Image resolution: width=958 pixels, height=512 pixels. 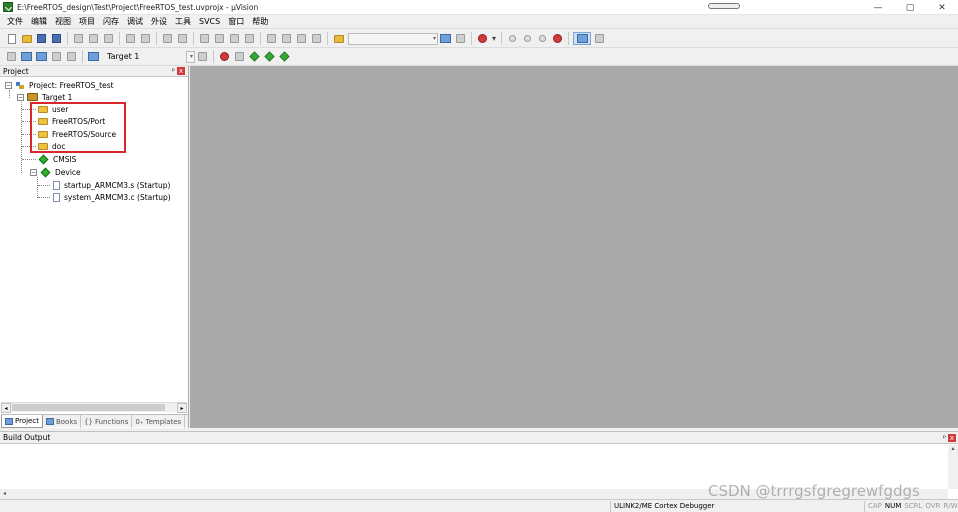 I want to click on rebuild-button, so click(x=41, y=56).